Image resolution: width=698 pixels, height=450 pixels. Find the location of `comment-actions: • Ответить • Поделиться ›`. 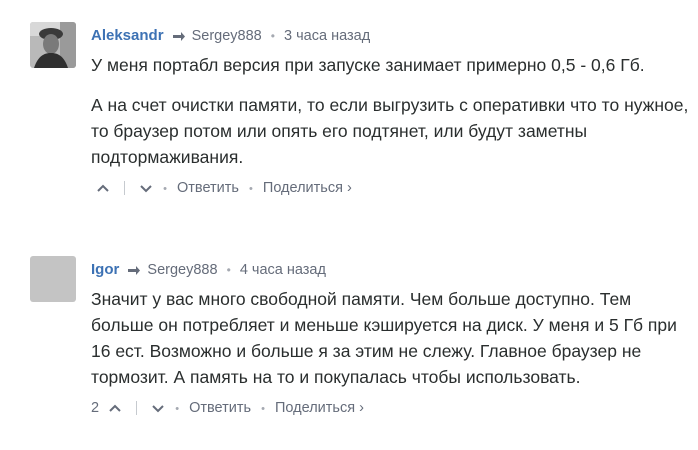

comment-actions: • Ответить • Поделиться › is located at coordinates (391, 188).